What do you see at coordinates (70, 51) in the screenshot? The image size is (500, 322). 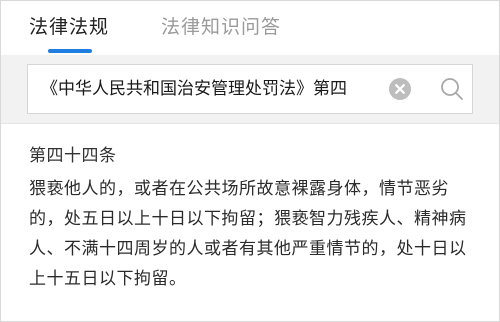 I see `active-tab-indicator` at bounding box center [70, 51].